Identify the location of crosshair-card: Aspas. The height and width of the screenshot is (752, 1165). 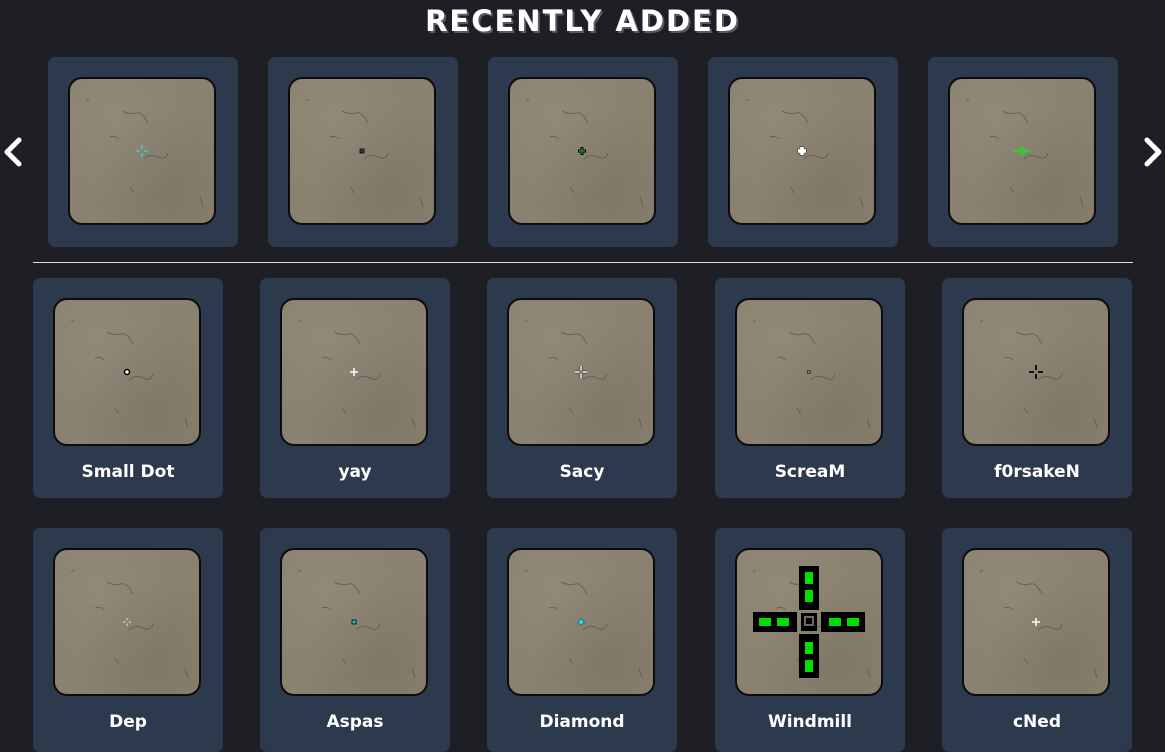
(355, 640).